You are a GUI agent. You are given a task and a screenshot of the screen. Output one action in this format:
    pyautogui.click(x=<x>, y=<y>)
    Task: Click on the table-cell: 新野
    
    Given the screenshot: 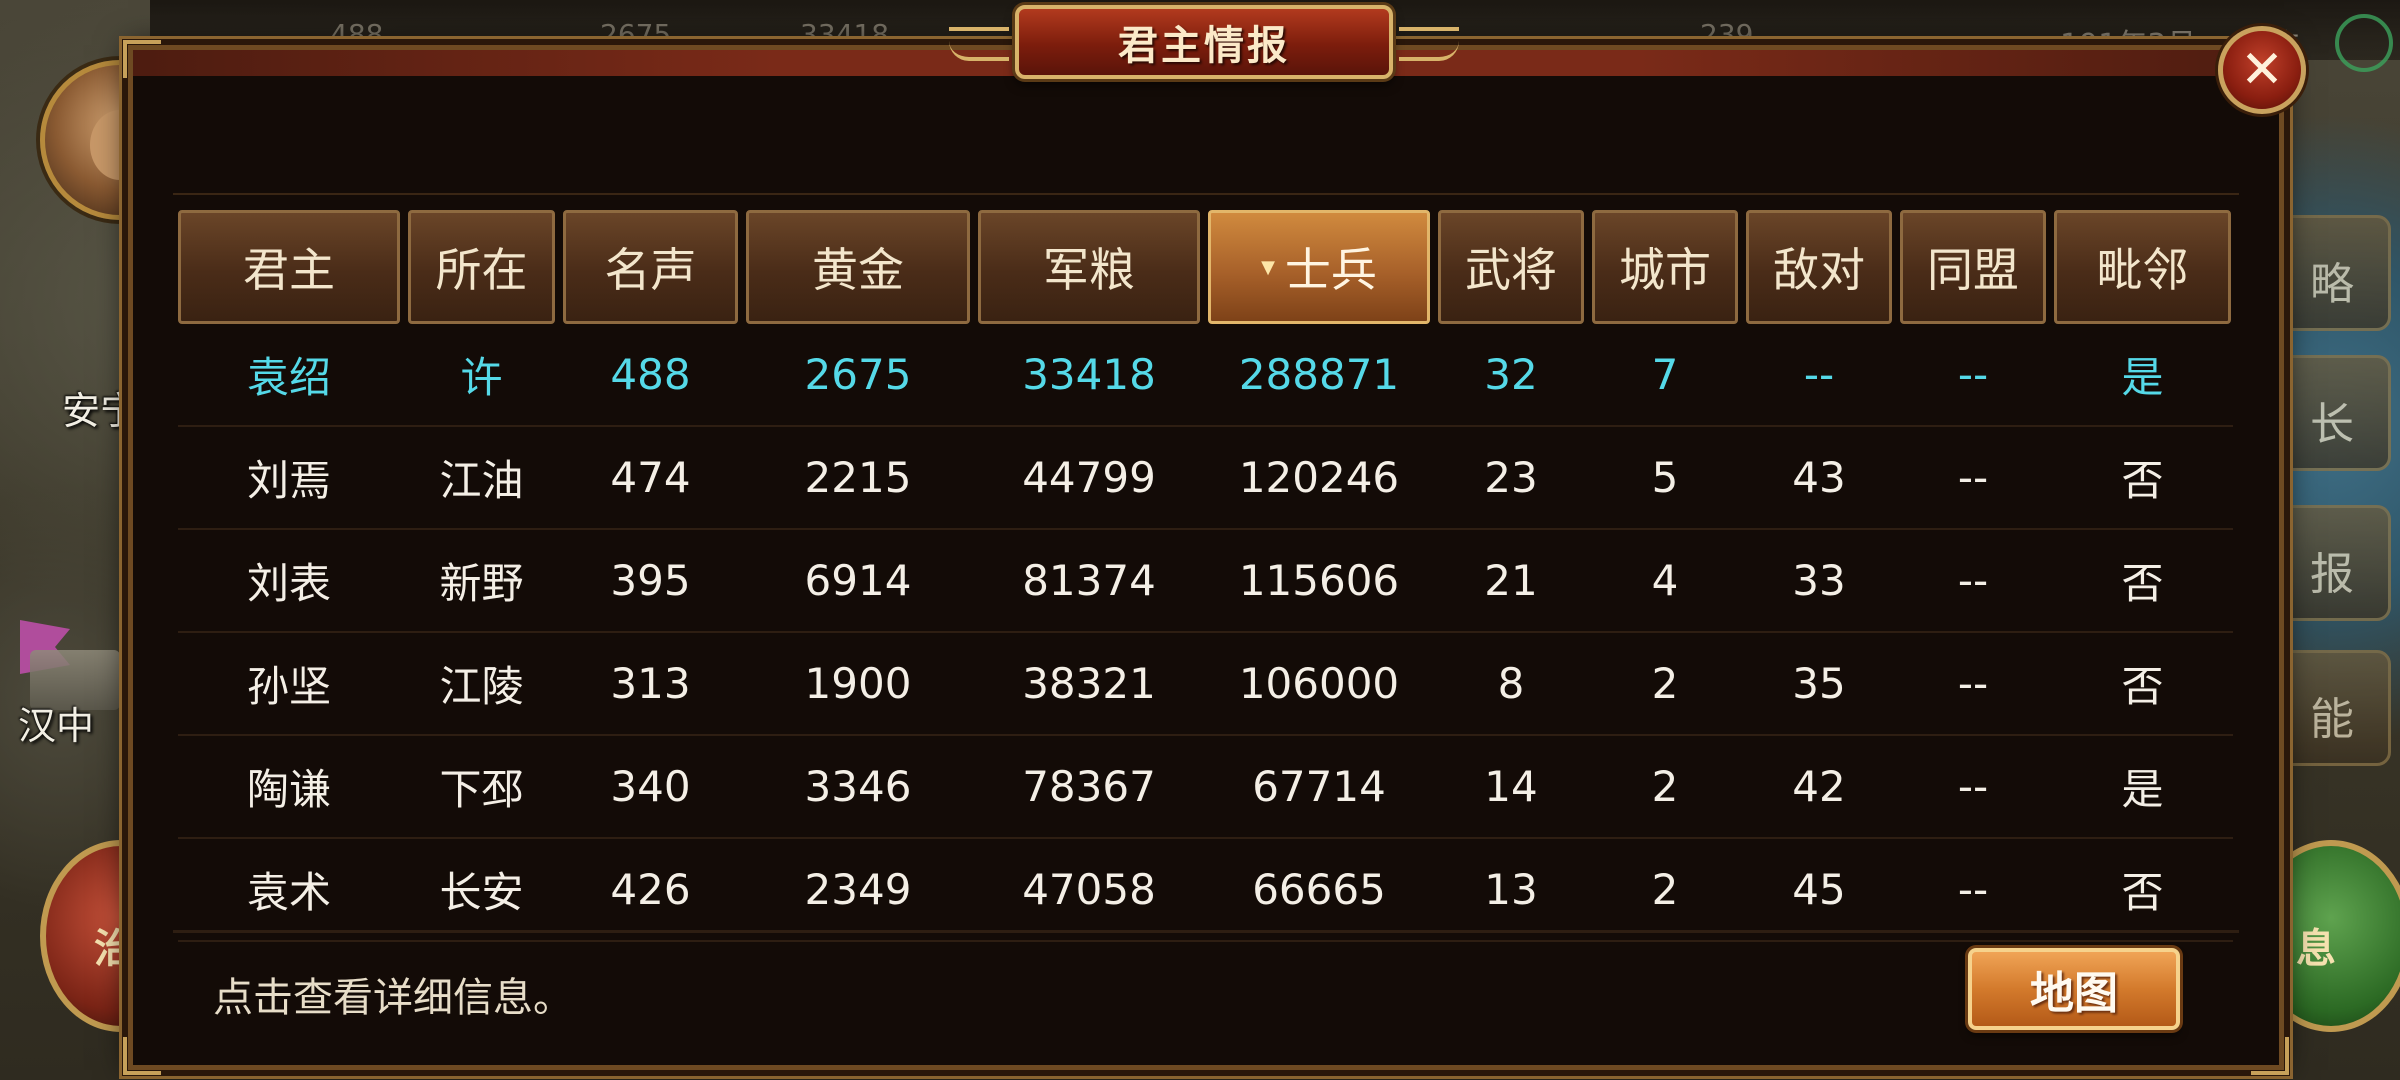 What is the action you would take?
    pyautogui.click(x=481, y=583)
    